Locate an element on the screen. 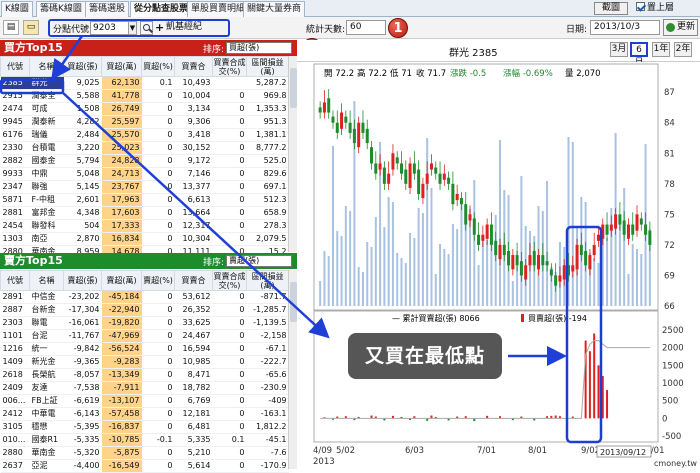 The height and width of the screenshot is (473, 700). buy-table-row: 2347 聯強 5,145 23,767 0 13,377 0 697.1 is located at coordinates (144, 187).